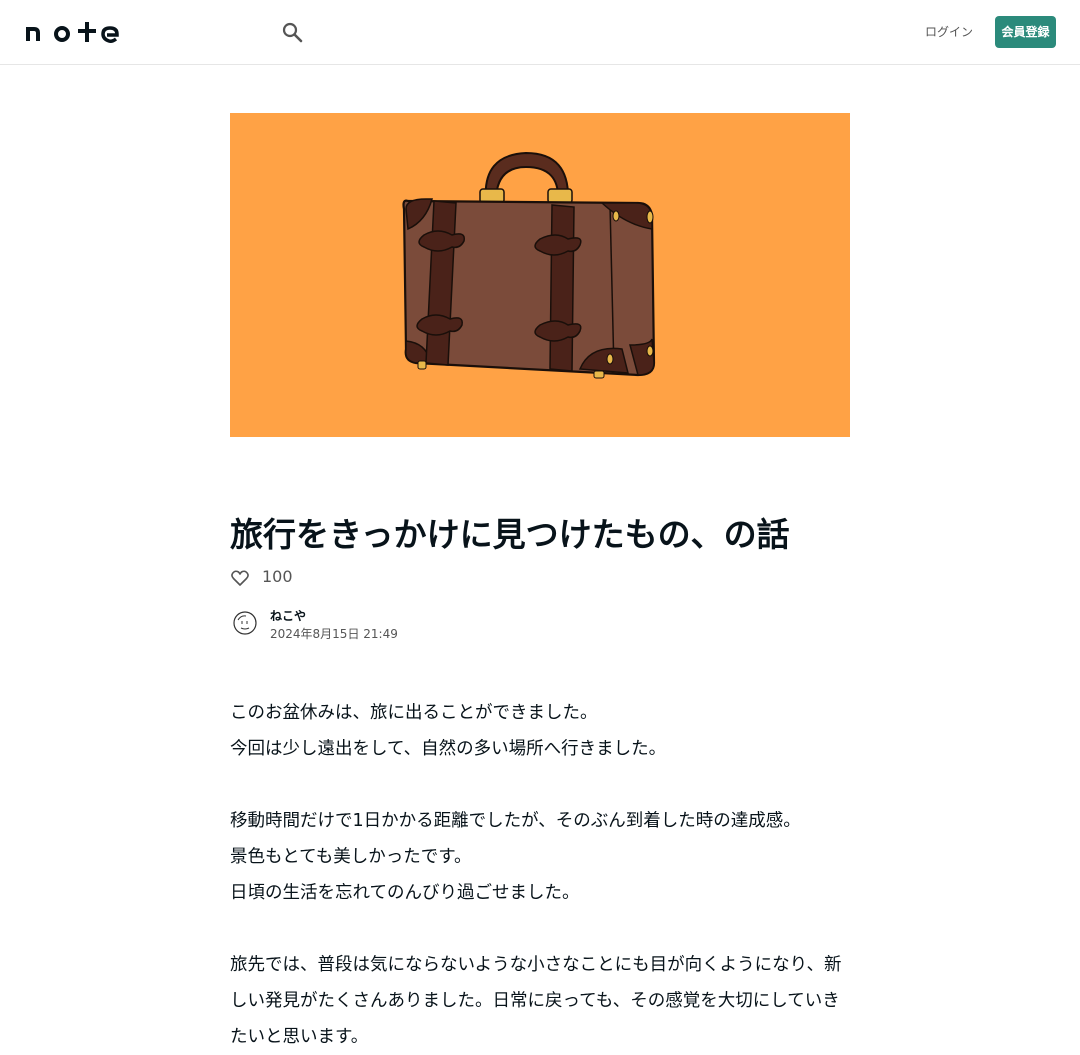 The height and width of the screenshot is (1055, 1080). I want to click on post-date: 2024年8月15日 21:49, so click(334, 634).